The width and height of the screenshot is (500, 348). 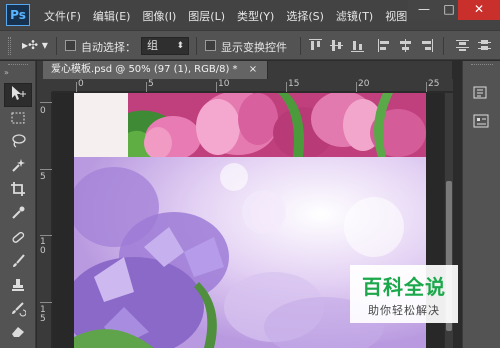 What do you see at coordinates (101, 125) in the screenshot?
I see `blank-block` at bounding box center [101, 125].